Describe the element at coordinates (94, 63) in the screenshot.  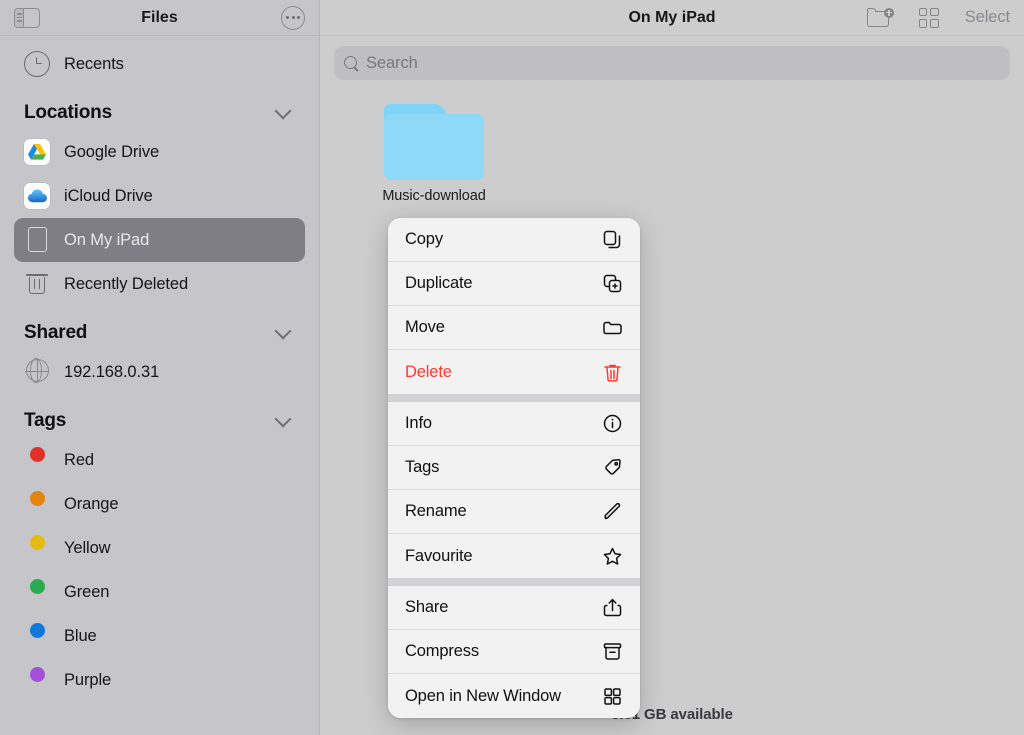
I see `sidebar-item-label: Recents` at that location.